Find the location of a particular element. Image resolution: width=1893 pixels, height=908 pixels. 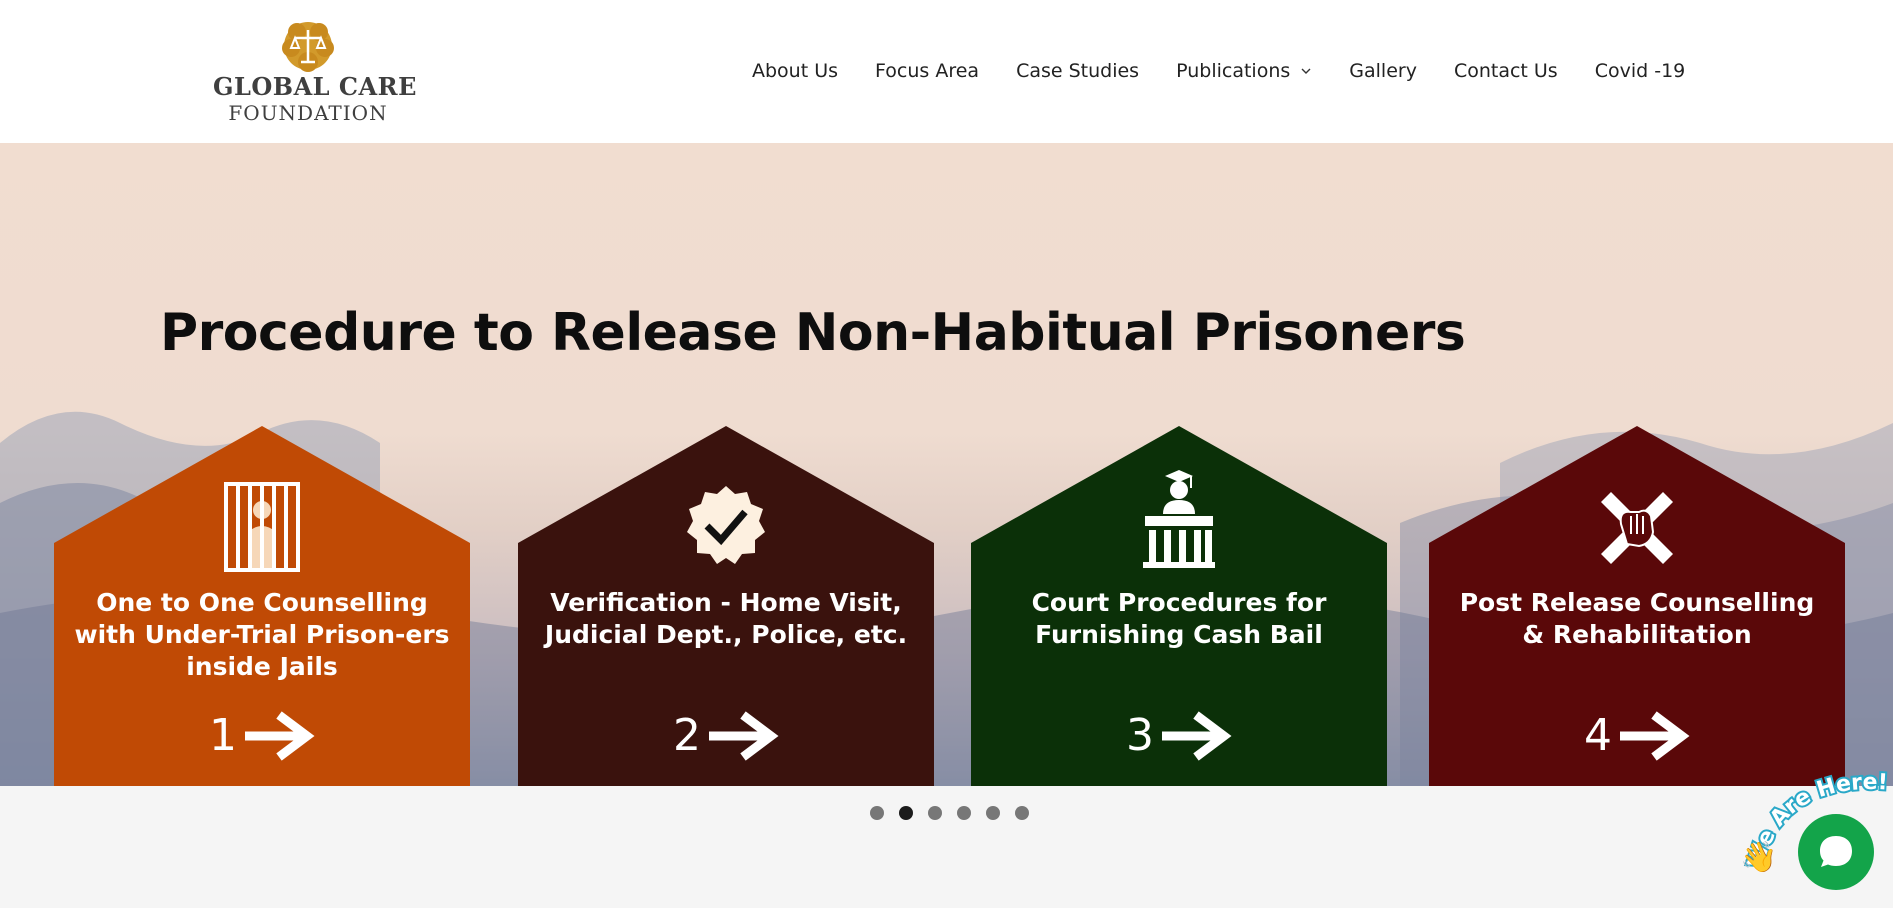

chevron-down-icon is located at coordinates (1306, 71).